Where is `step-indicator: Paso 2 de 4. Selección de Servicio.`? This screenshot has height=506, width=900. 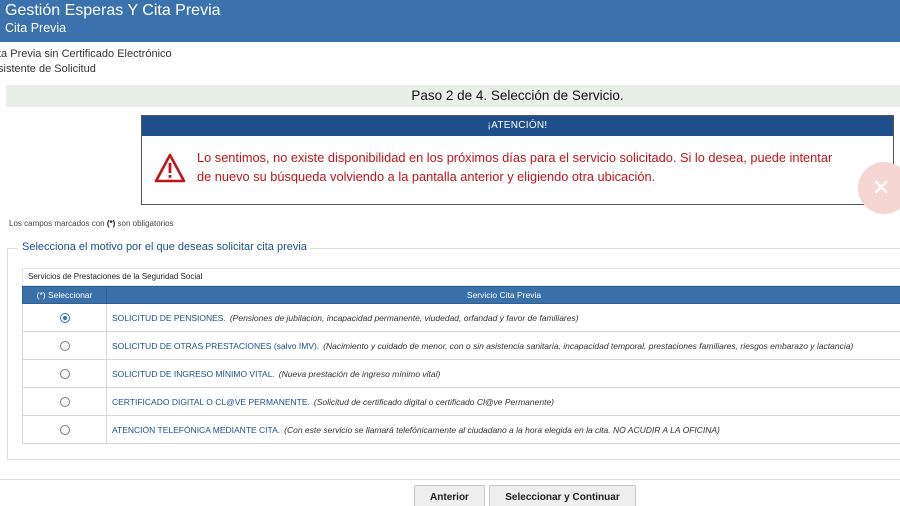 step-indicator: Paso 2 de 4. Selección de Servicio. is located at coordinates (453, 96).